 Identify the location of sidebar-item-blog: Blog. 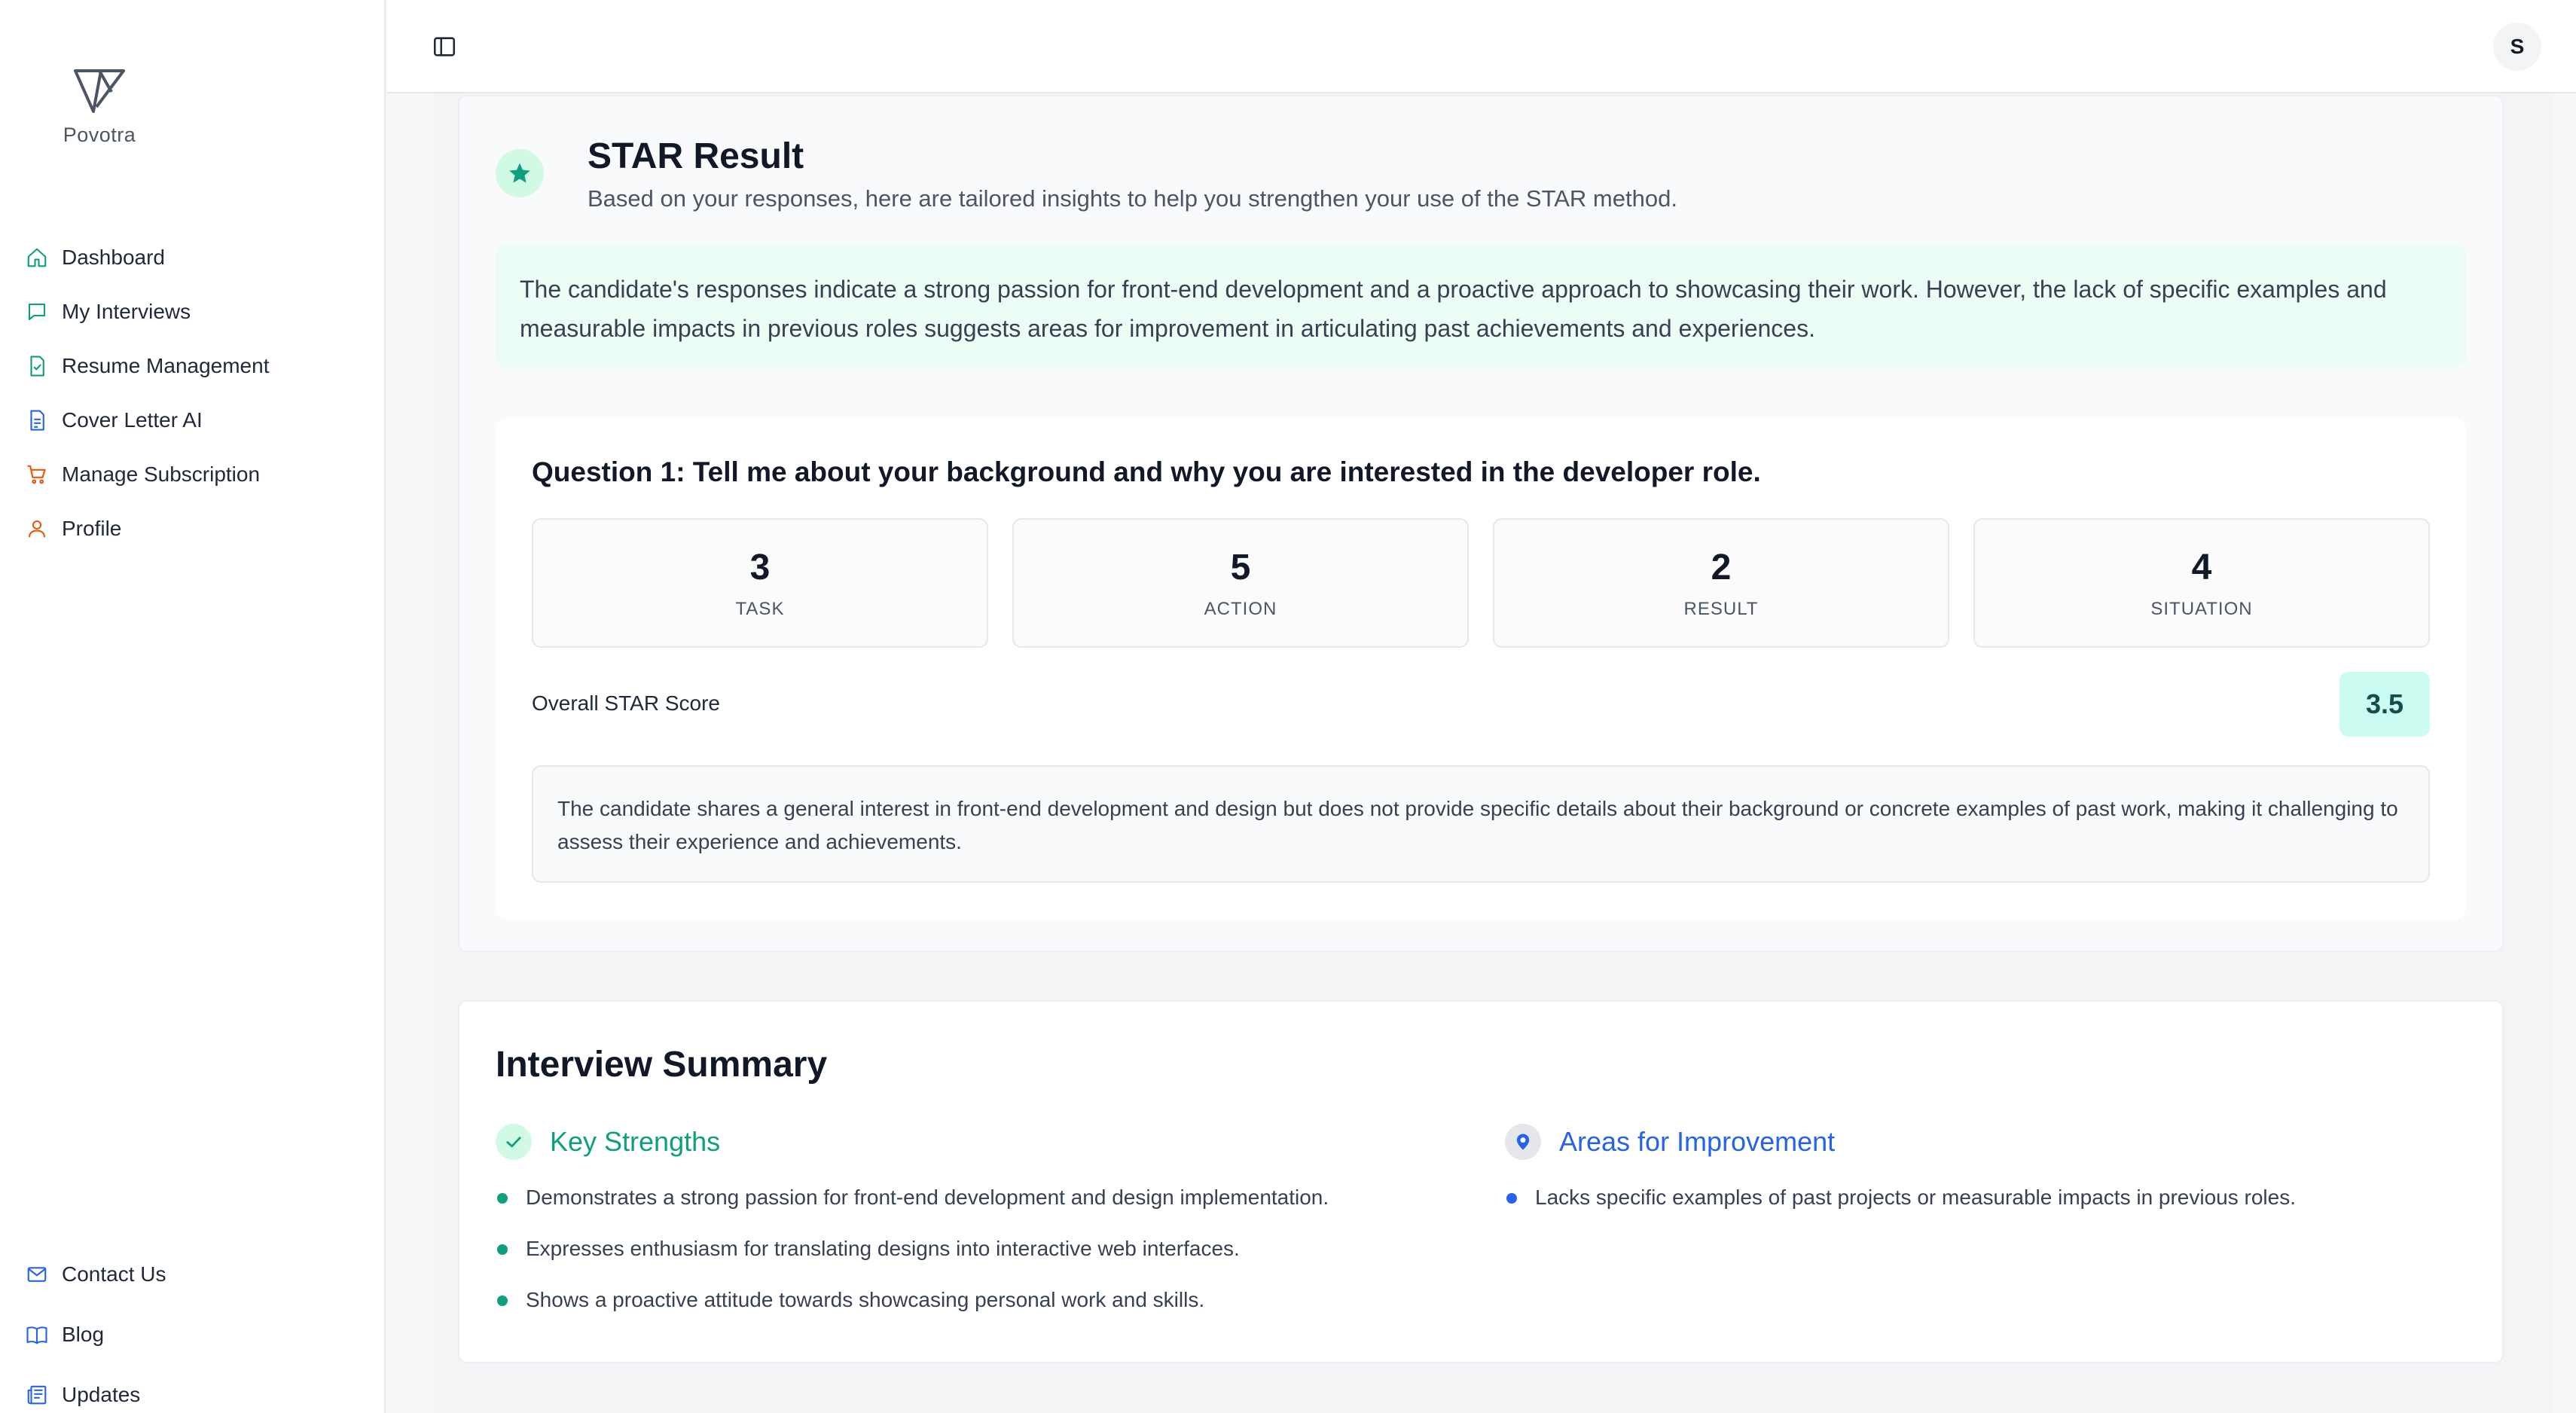
(192, 1335).